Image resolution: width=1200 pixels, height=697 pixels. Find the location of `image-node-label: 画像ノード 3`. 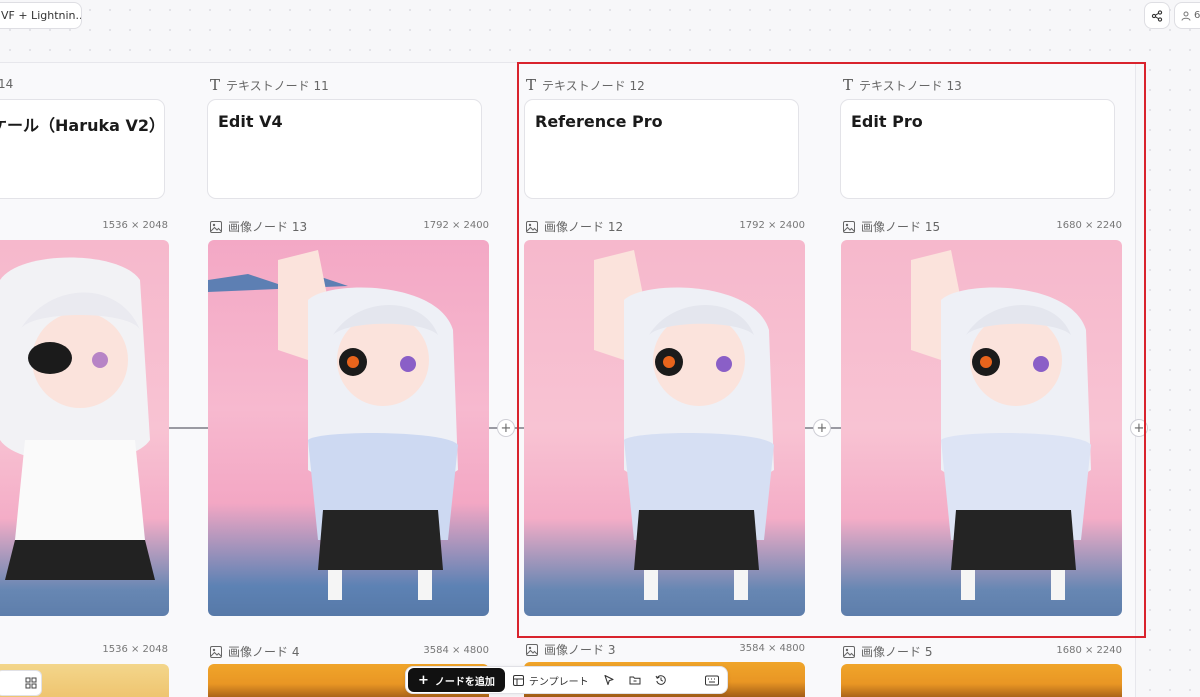

image-node-label: 画像ノード 3 is located at coordinates (570, 649).